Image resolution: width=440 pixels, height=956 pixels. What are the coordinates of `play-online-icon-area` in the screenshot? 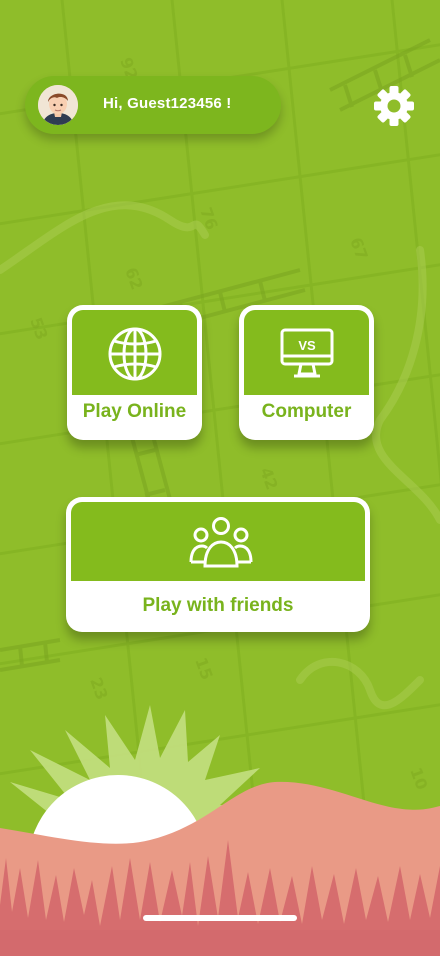 It's located at (134, 352).